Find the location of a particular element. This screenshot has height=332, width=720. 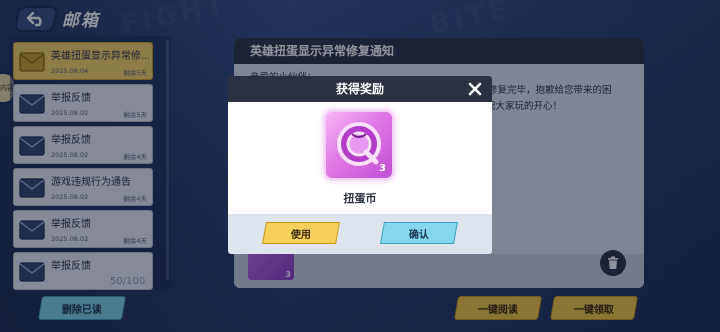

confirm-button: 确认 is located at coordinates (419, 233).